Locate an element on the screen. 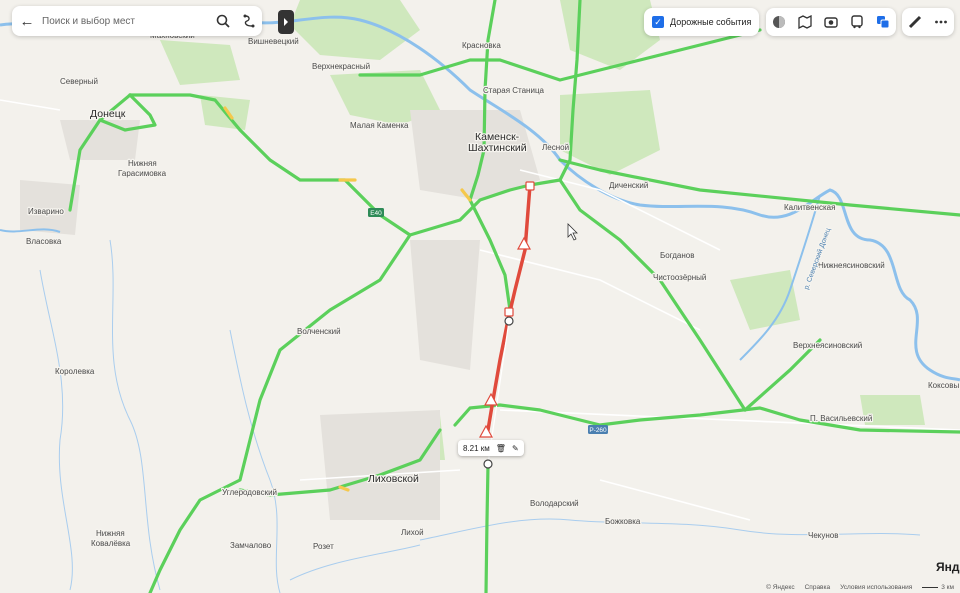  route-distance: 8.21 км is located at coordinates (476, 448).